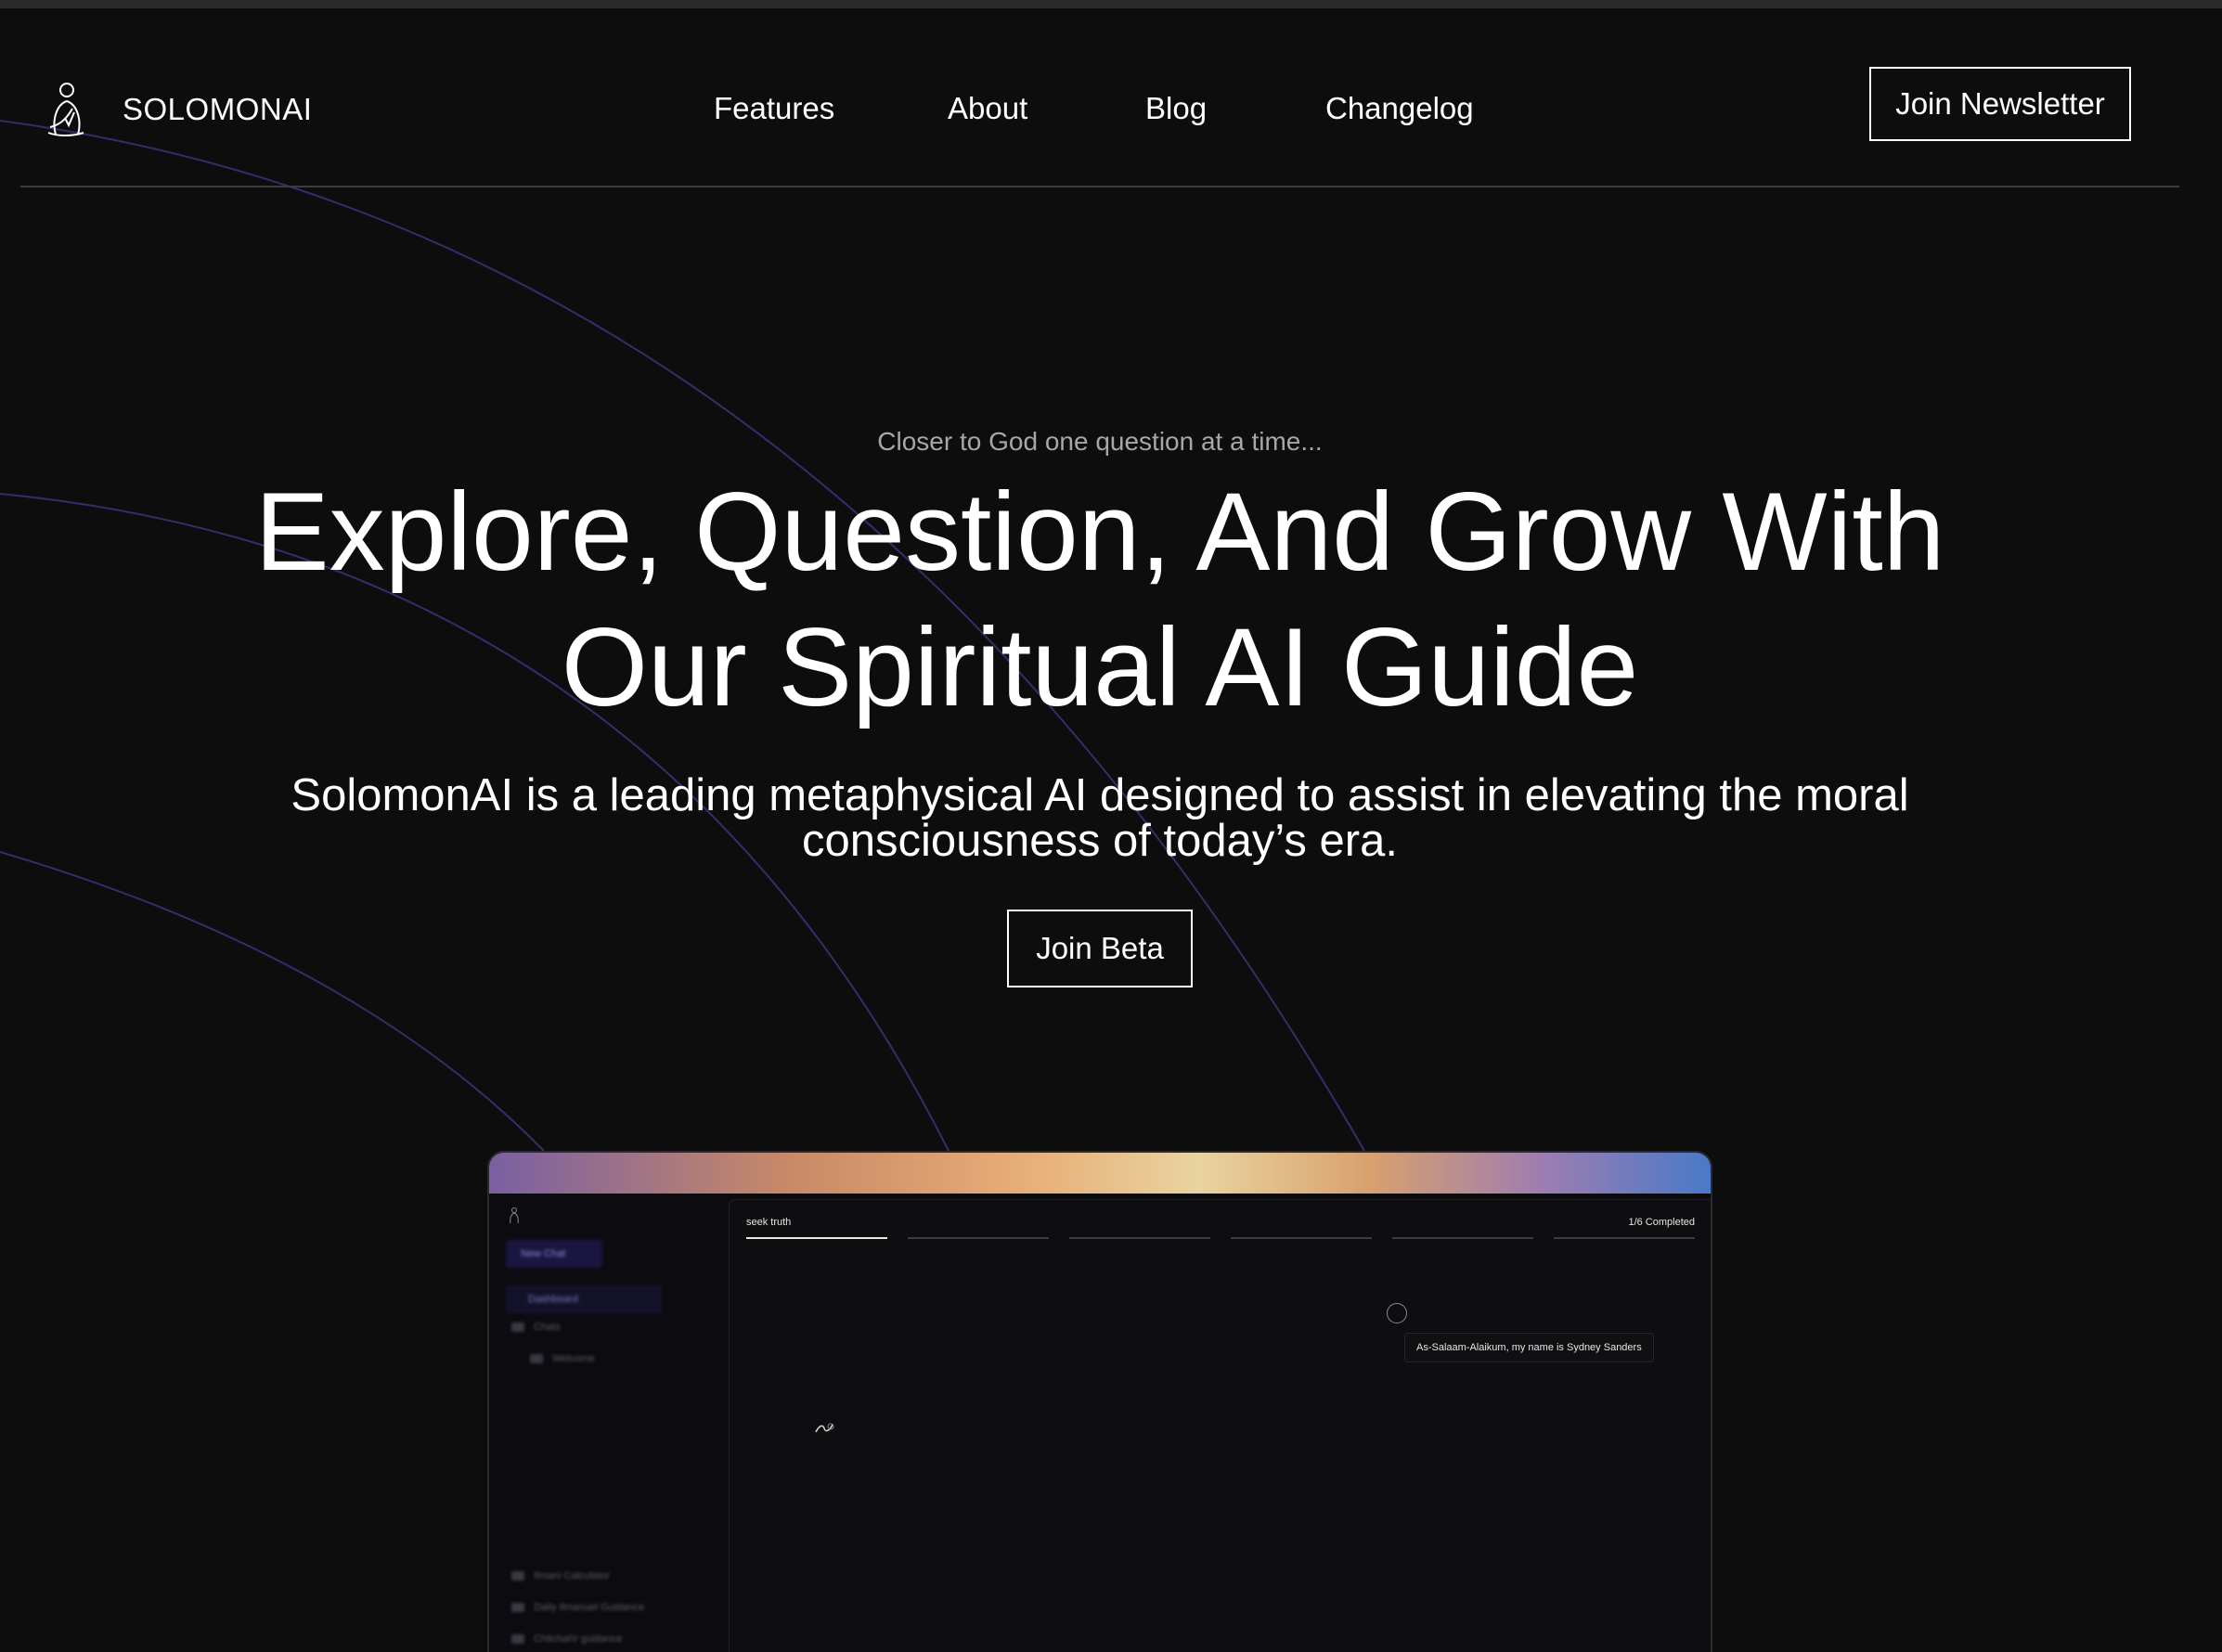 Image resolution: width=2222 pixels, height=1652 pixels. What do you see at coordinates (514, 1215) in the screenshot?
I see `sidebar-logo-icon` at bounding box center [514, 1215].